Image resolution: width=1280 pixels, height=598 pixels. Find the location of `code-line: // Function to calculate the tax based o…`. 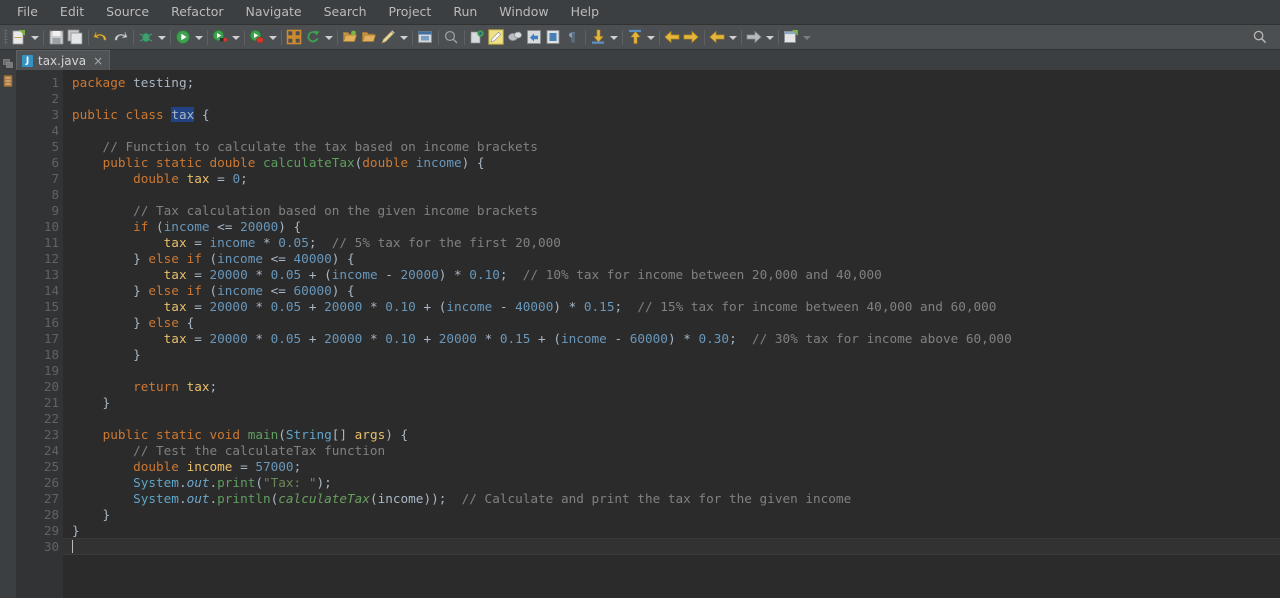

code-line: // Function to calculate the tax based o… is located at coordinates (676, 147).